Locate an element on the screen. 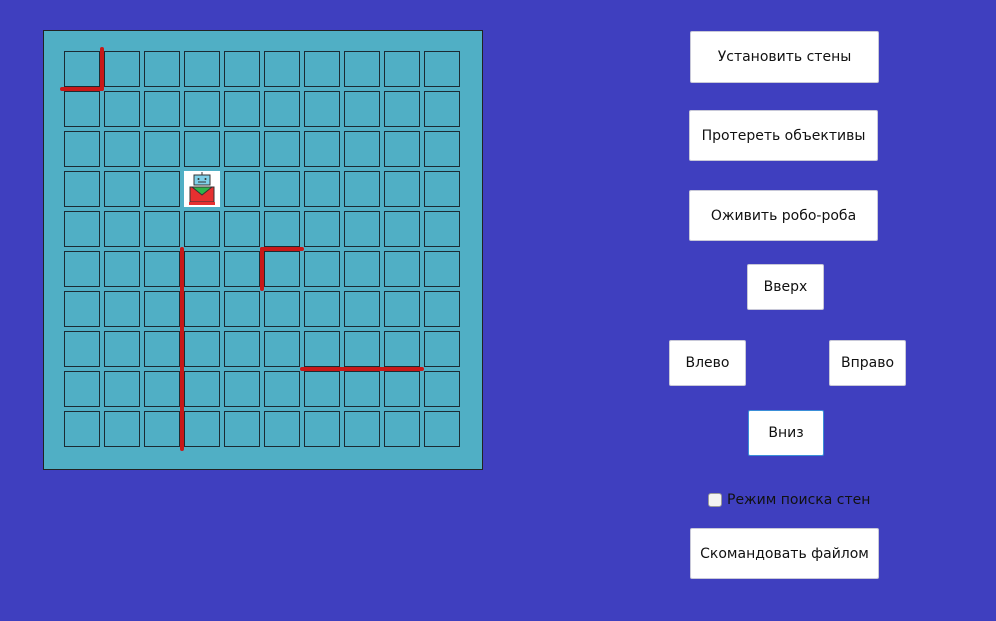 The height and width of the screenshot is (621, 996). wall-search-checkbox is located at coordinates (715, 500).